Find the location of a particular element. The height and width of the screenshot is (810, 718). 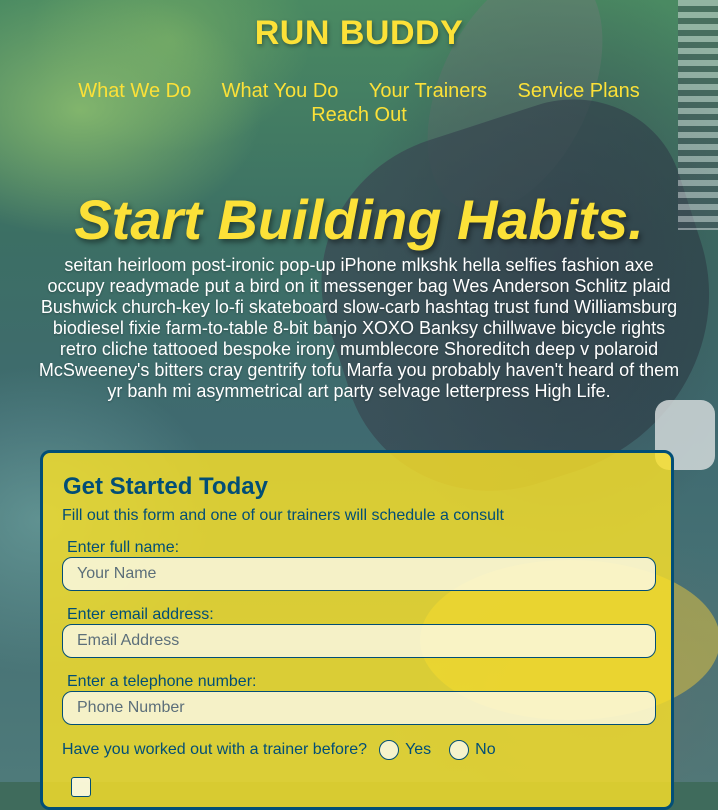

nav-link-reach-out: Reach Out is located at coordinates (359, 115).